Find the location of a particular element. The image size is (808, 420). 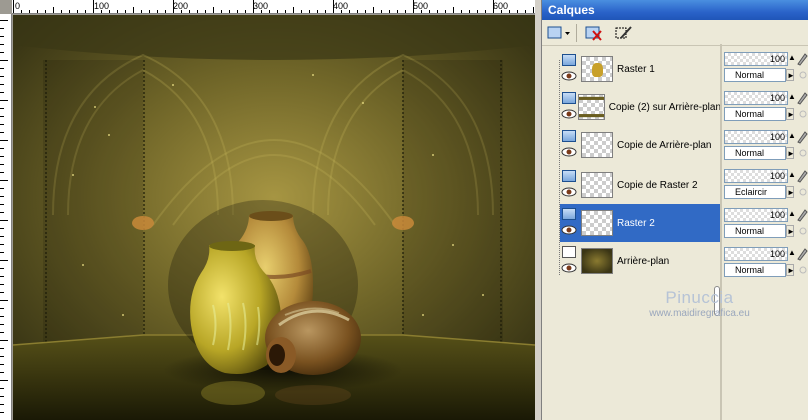

toolbar-separator is located at coordinates (576, 32).